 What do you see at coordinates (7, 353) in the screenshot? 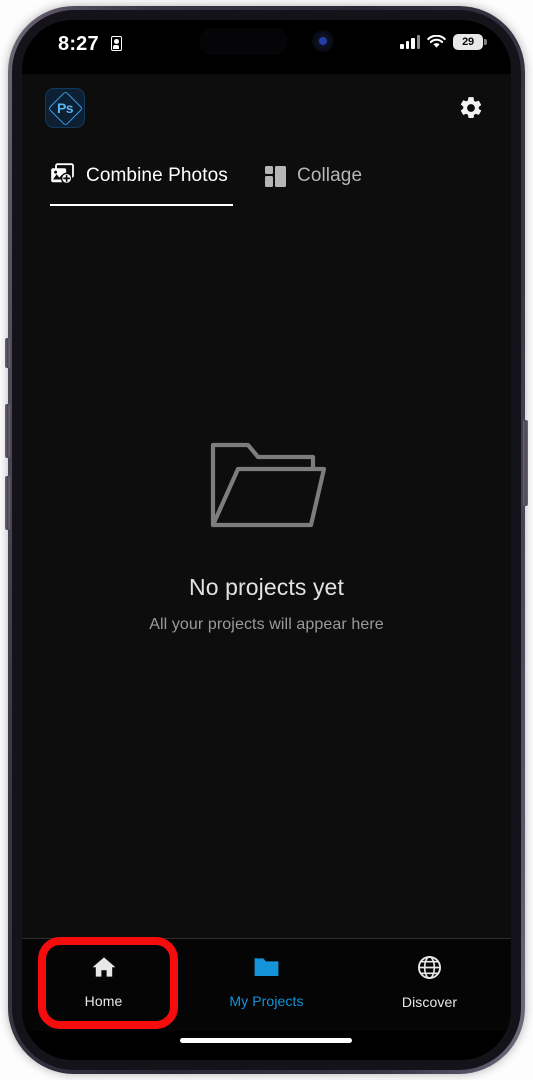
I see `action-button` at bounding box center [7, 353].